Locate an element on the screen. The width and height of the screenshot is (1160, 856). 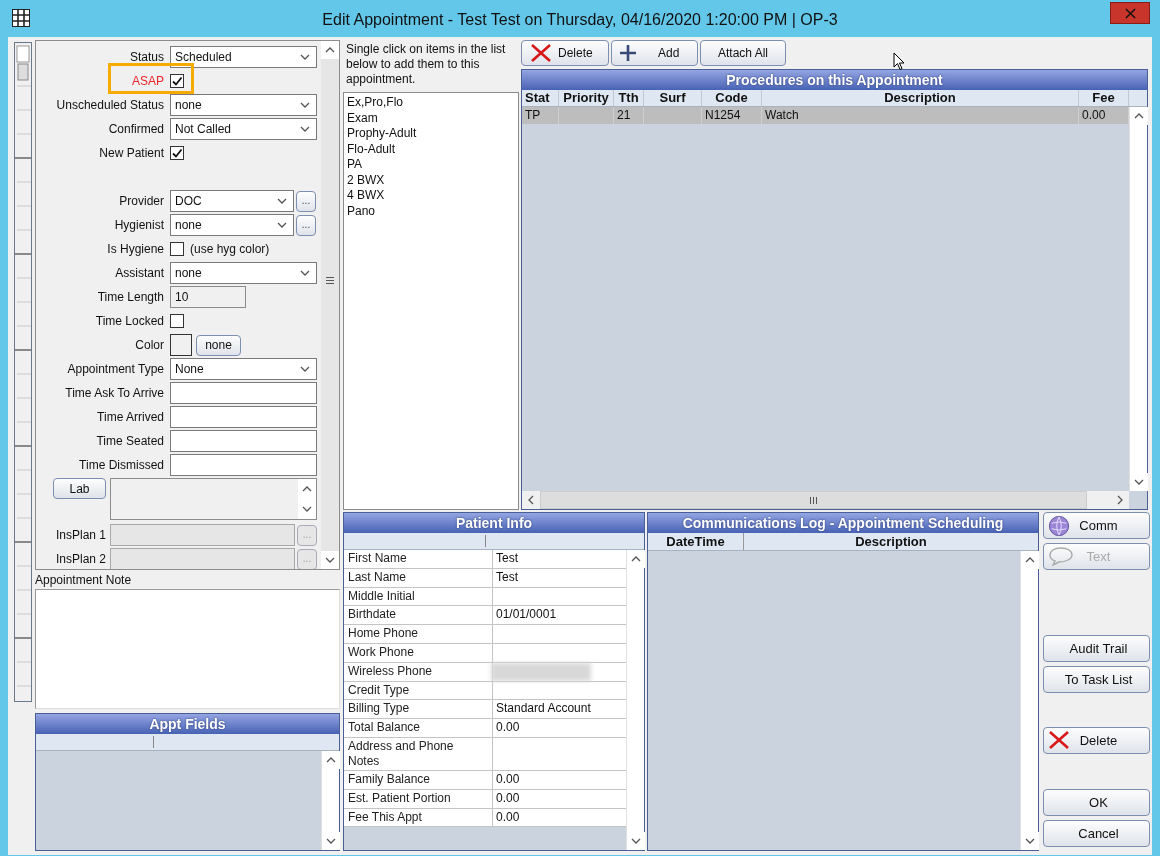
grip-icon is located at coordinates (330, 280).